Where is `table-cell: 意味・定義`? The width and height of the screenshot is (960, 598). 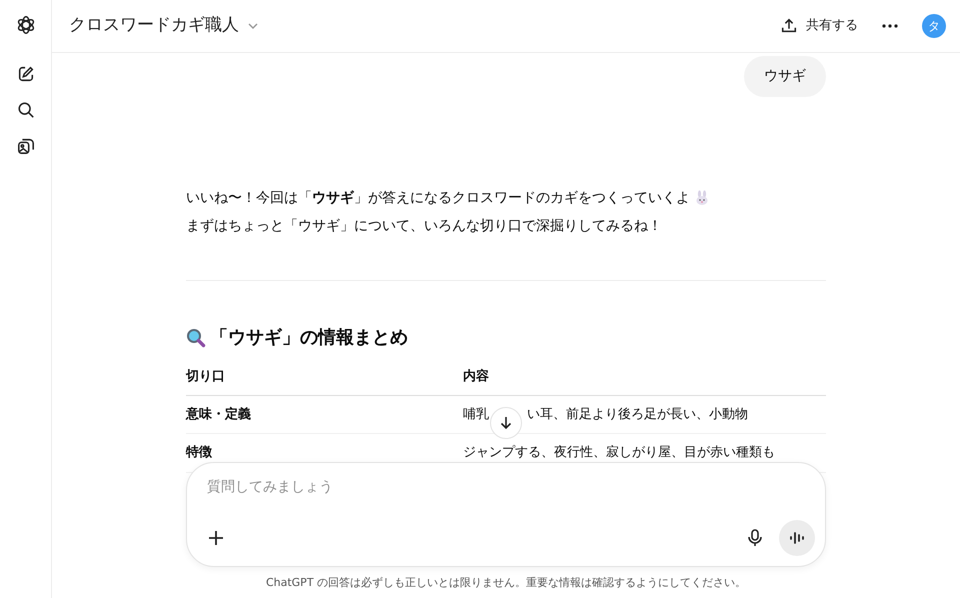 table-cell: 意味・定義 is located at coordinates (218, 414).